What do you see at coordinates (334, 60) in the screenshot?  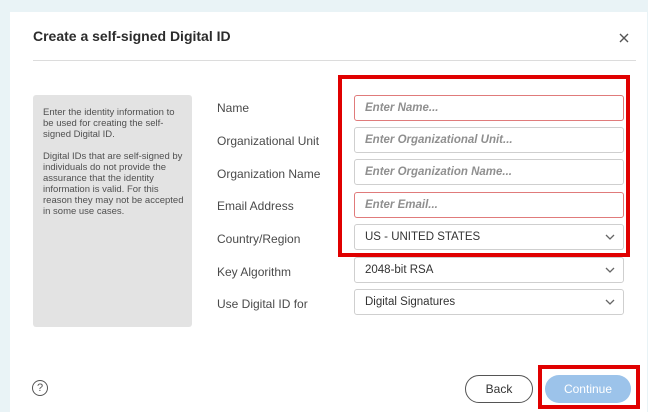 I see `title-divider` at bounding box center [334, 60].